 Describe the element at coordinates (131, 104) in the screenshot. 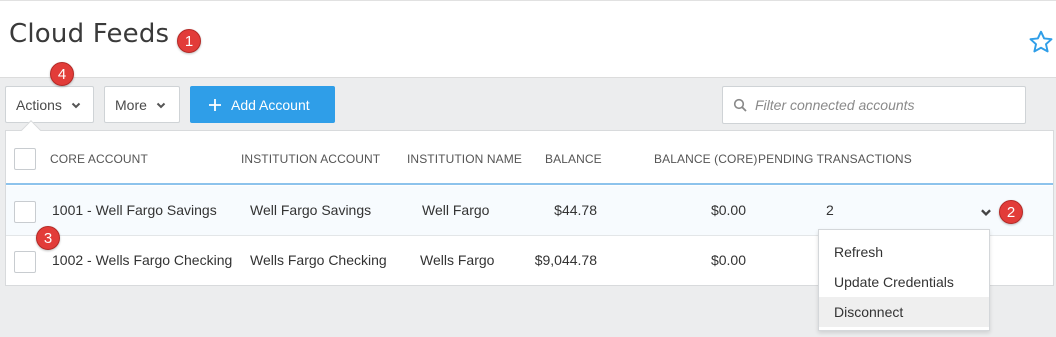

I see `more-button-label: More` at that location.